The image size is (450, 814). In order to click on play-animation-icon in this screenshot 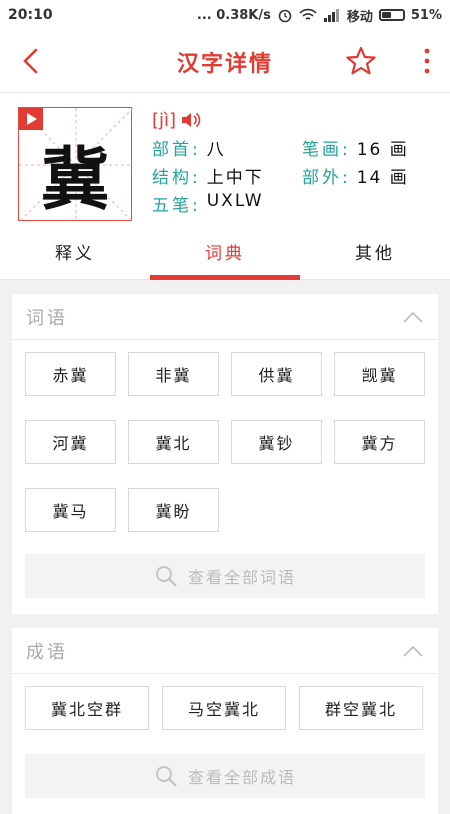, I will do `click(31, 119)`.